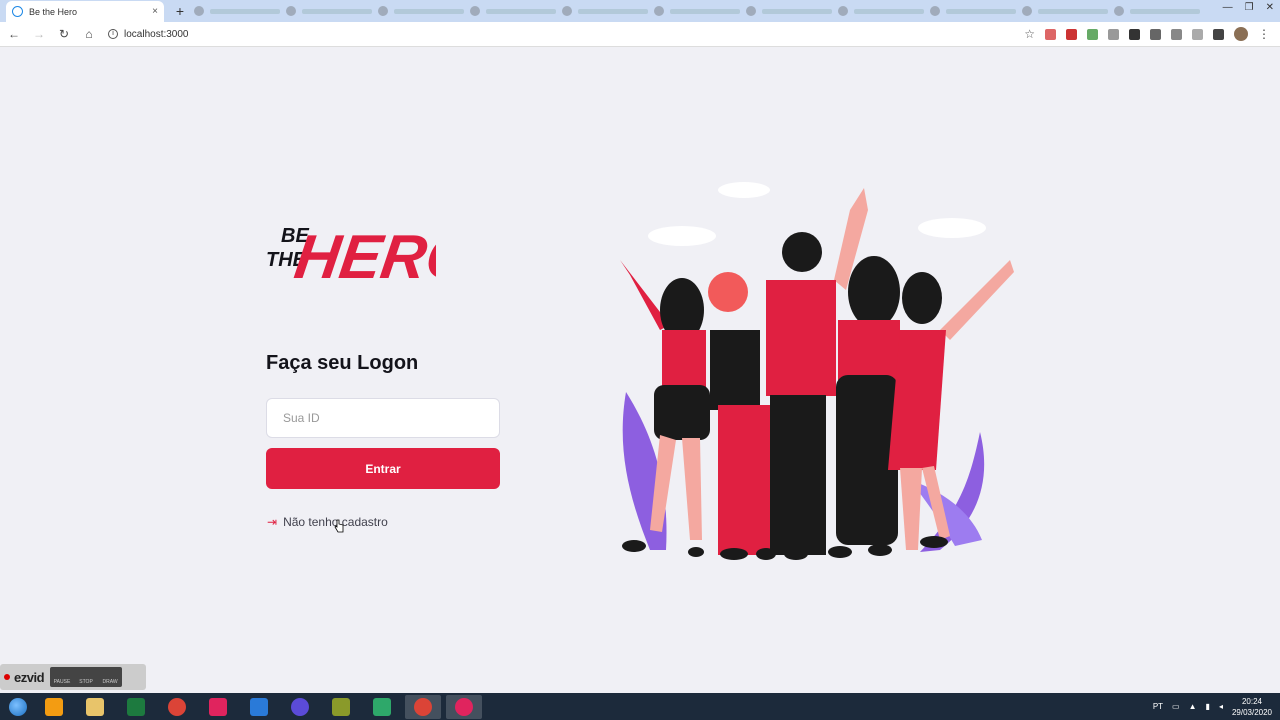  What do you see at coordinates (728, 292) in the screenshot?
I see `hair` at bounding box center [728, 292].